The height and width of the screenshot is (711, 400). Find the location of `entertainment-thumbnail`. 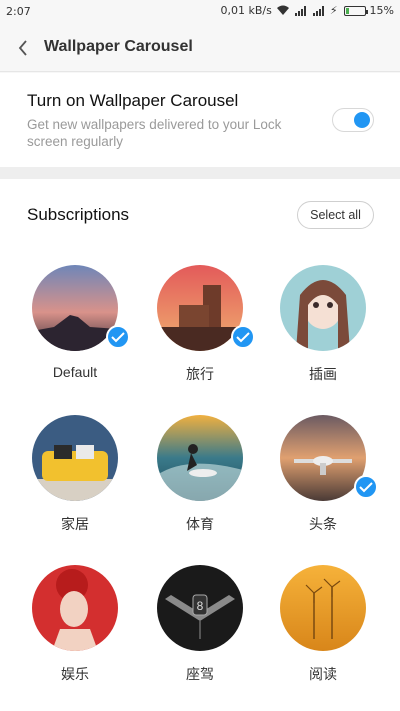

entertainment-thumbnail is located at coordinates (75, 608).